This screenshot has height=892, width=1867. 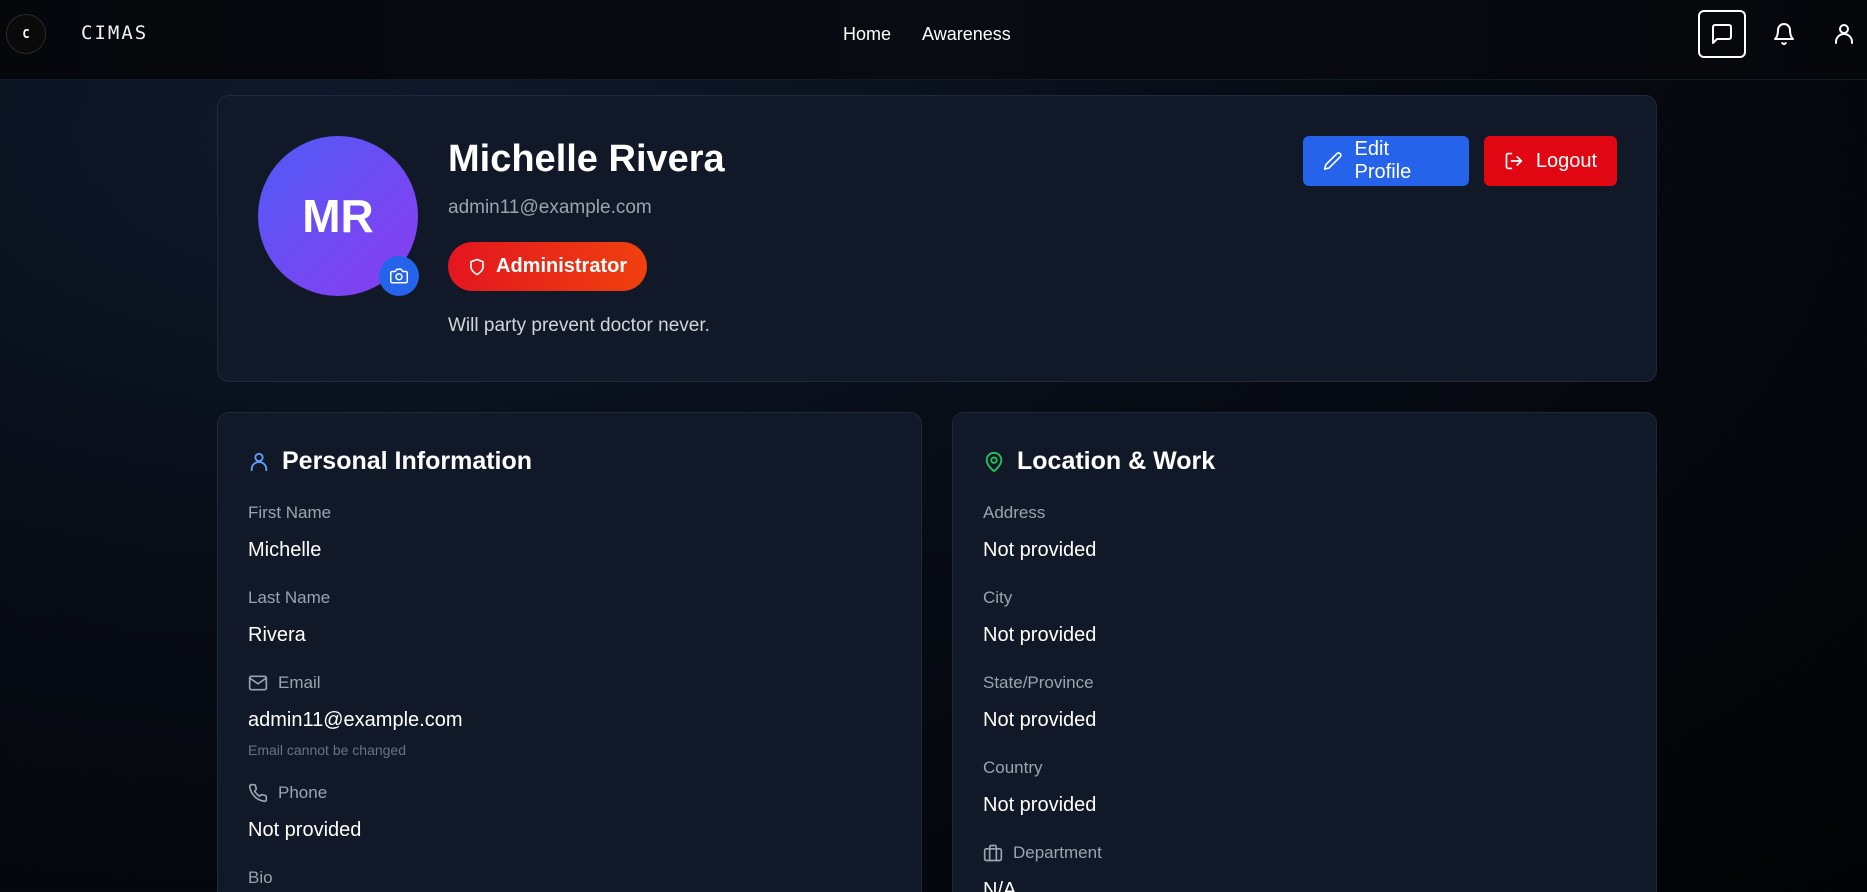 I want to click on first-name-label-text: First Name, so click(x=290, y=512).